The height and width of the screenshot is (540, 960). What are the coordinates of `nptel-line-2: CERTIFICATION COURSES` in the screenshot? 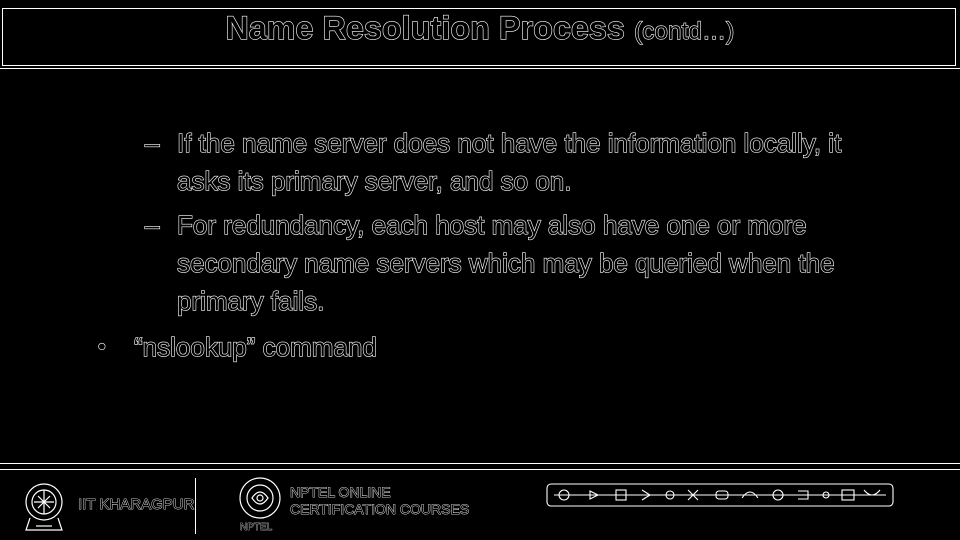 It's located at (380, 509).